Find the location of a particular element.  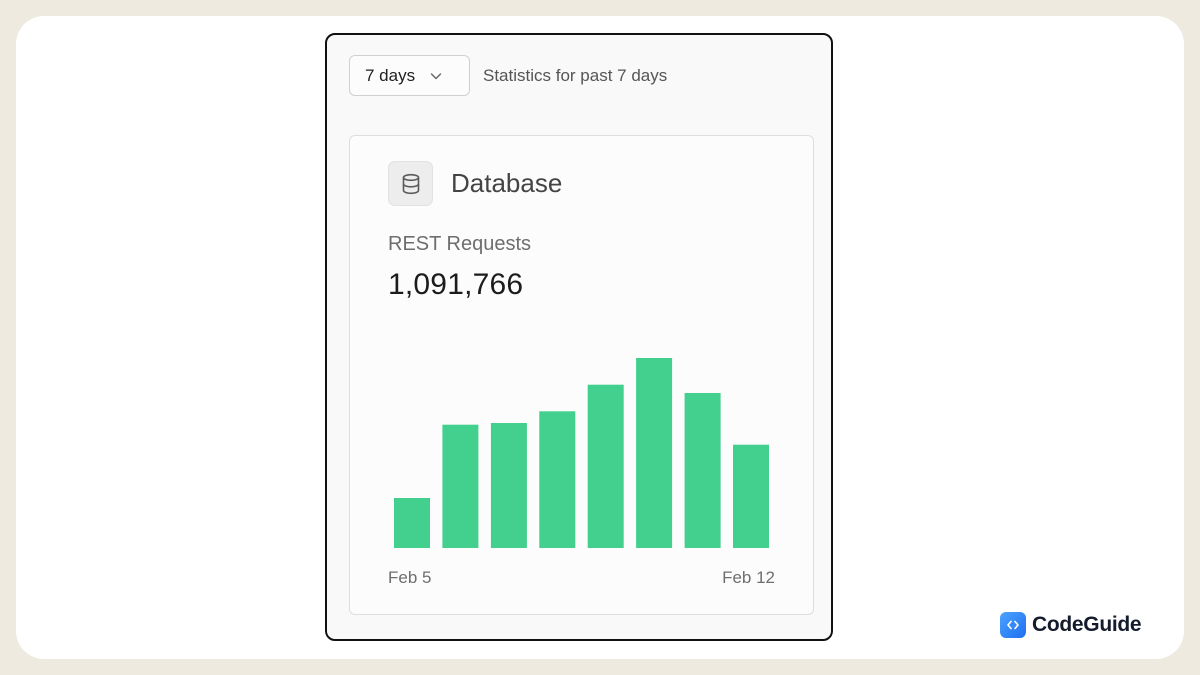

toolbar: 7 days Statistics for past 7 days is located at coordinates (508, 75).